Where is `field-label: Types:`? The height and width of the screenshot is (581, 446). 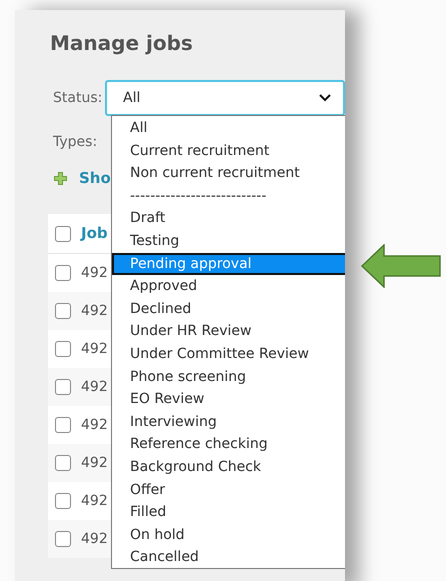
field-label: Types: is located at coordinates (75, 142).